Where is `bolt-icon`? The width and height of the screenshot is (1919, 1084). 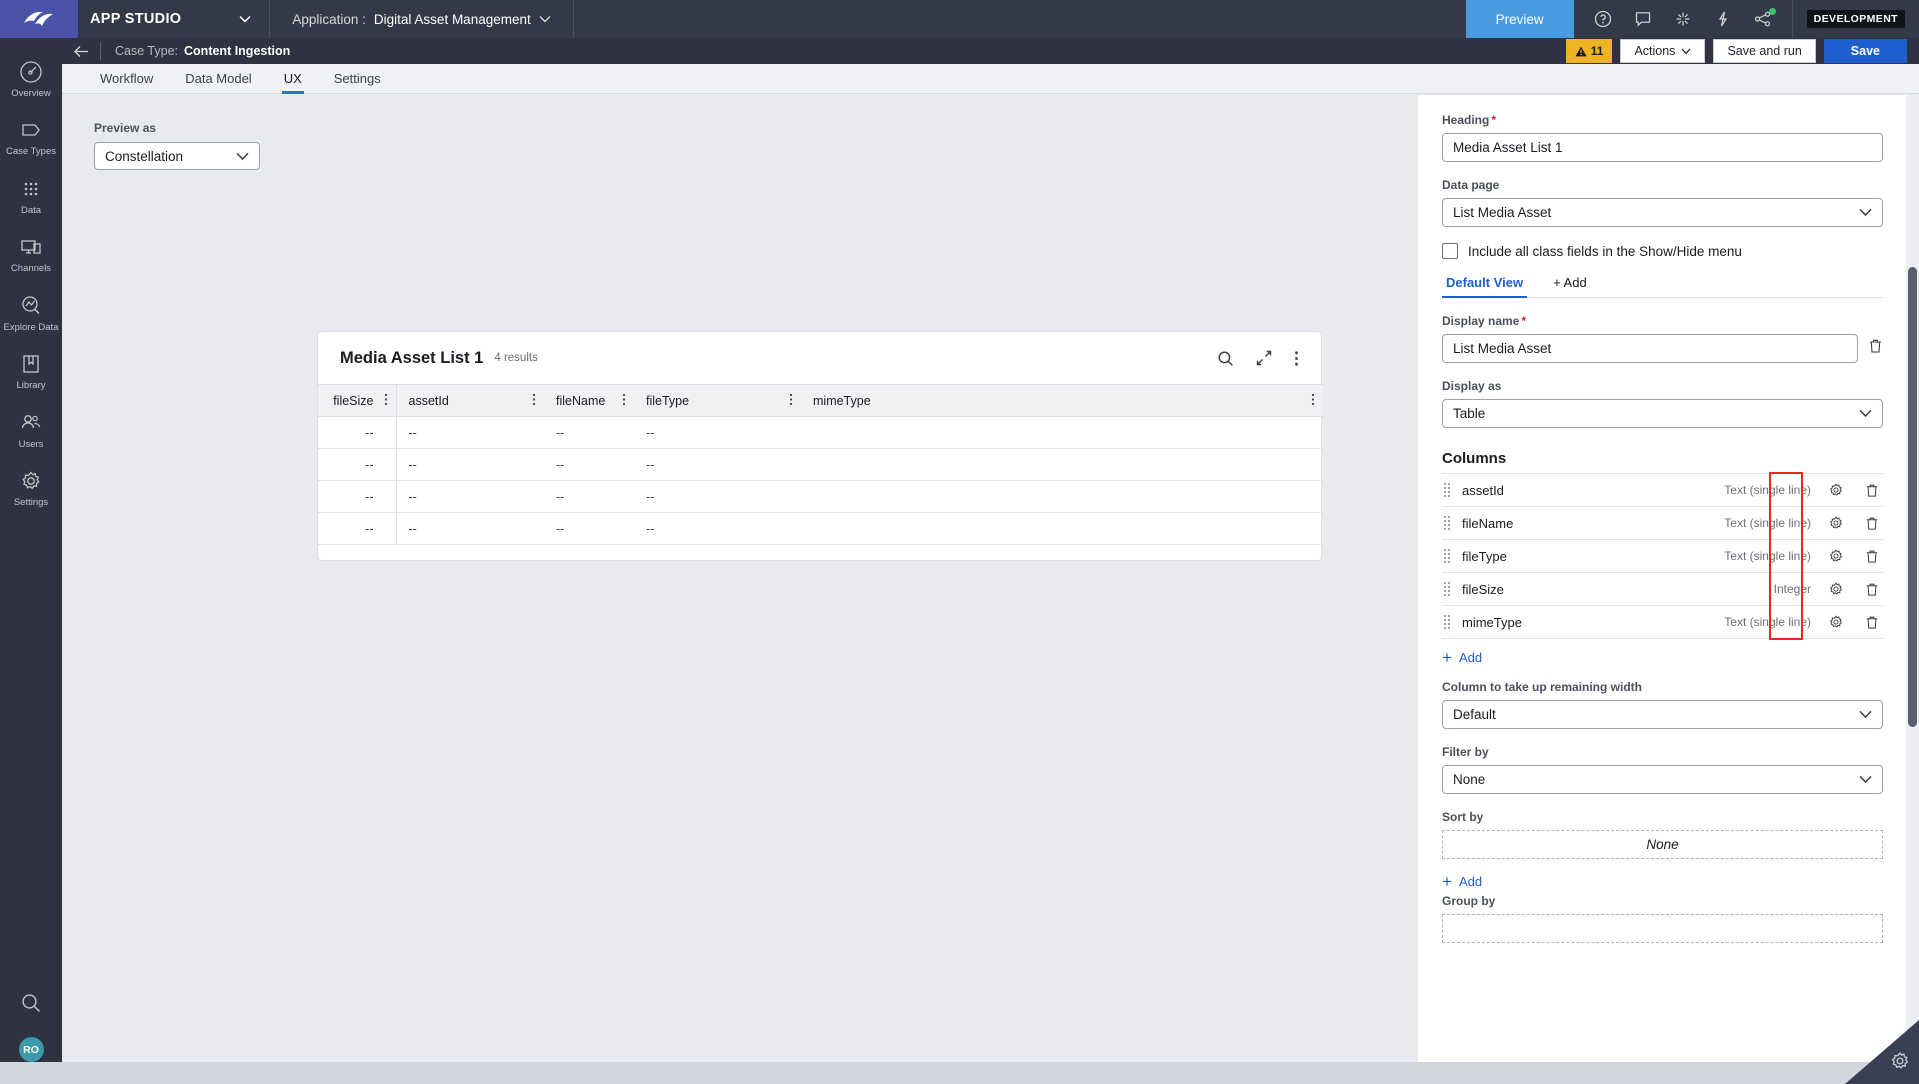 bolt-icon is located at coordinates (1723, 19).